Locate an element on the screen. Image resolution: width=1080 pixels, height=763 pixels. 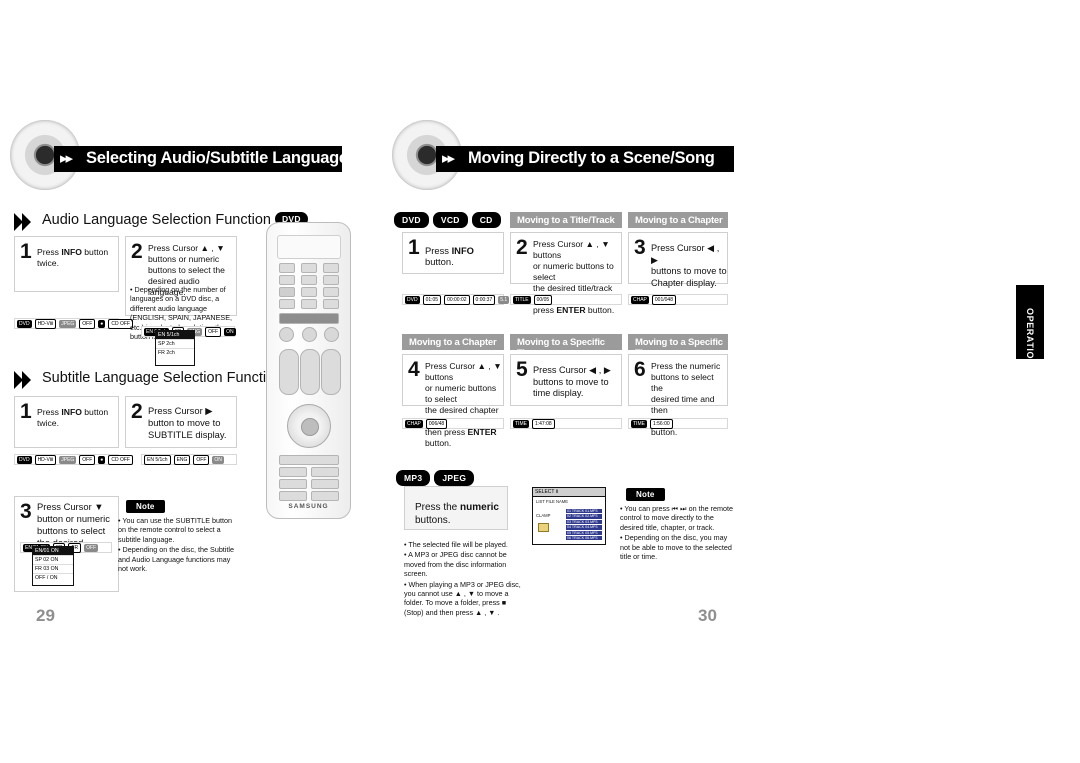
left-heading-bar: ▸▸ Selecting Audio/Subtitle Language is located at coordinates (201, 159).